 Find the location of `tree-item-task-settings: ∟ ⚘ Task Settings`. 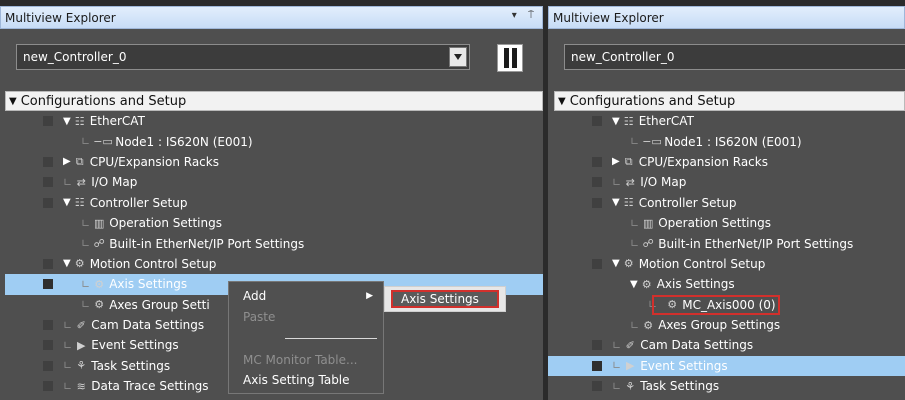

tree-item-task-settings: ∟ ⚘ Task Settings is located at coordinates (729, 386).